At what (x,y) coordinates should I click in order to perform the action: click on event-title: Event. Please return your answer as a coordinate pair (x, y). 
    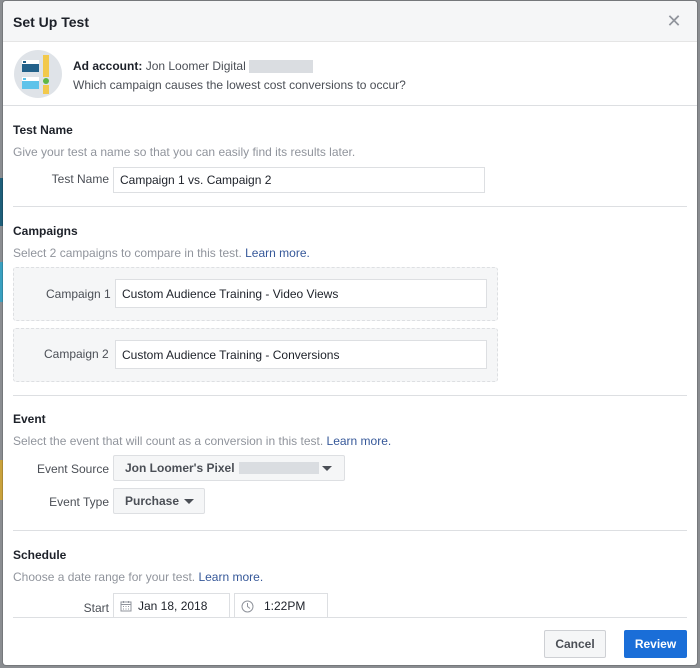
    Looking at the image, I should click on (29, 419).